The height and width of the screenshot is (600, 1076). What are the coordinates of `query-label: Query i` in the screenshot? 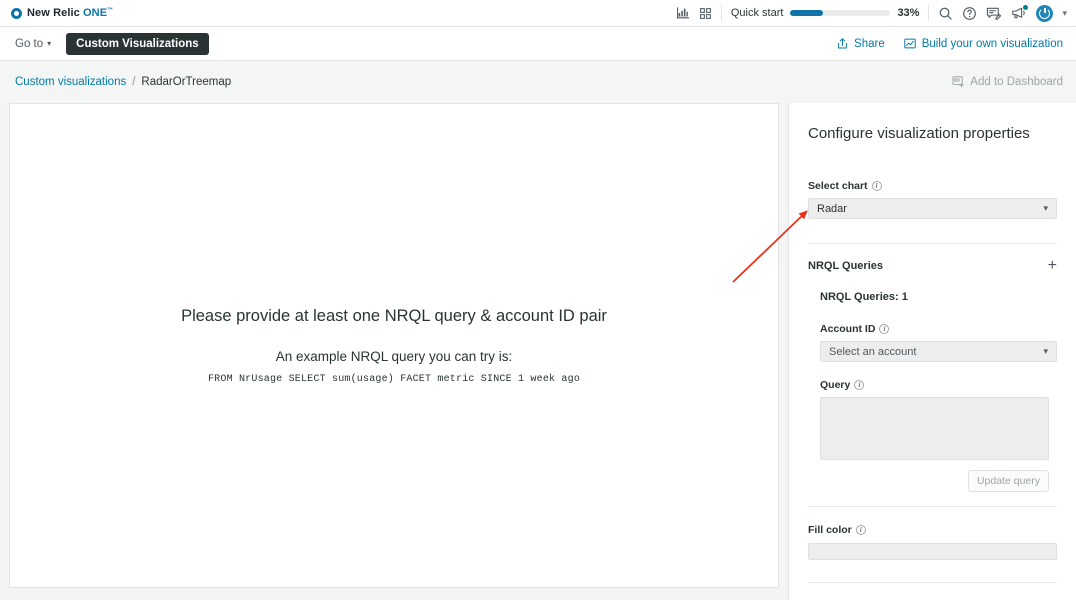 It's located at (934, 385).